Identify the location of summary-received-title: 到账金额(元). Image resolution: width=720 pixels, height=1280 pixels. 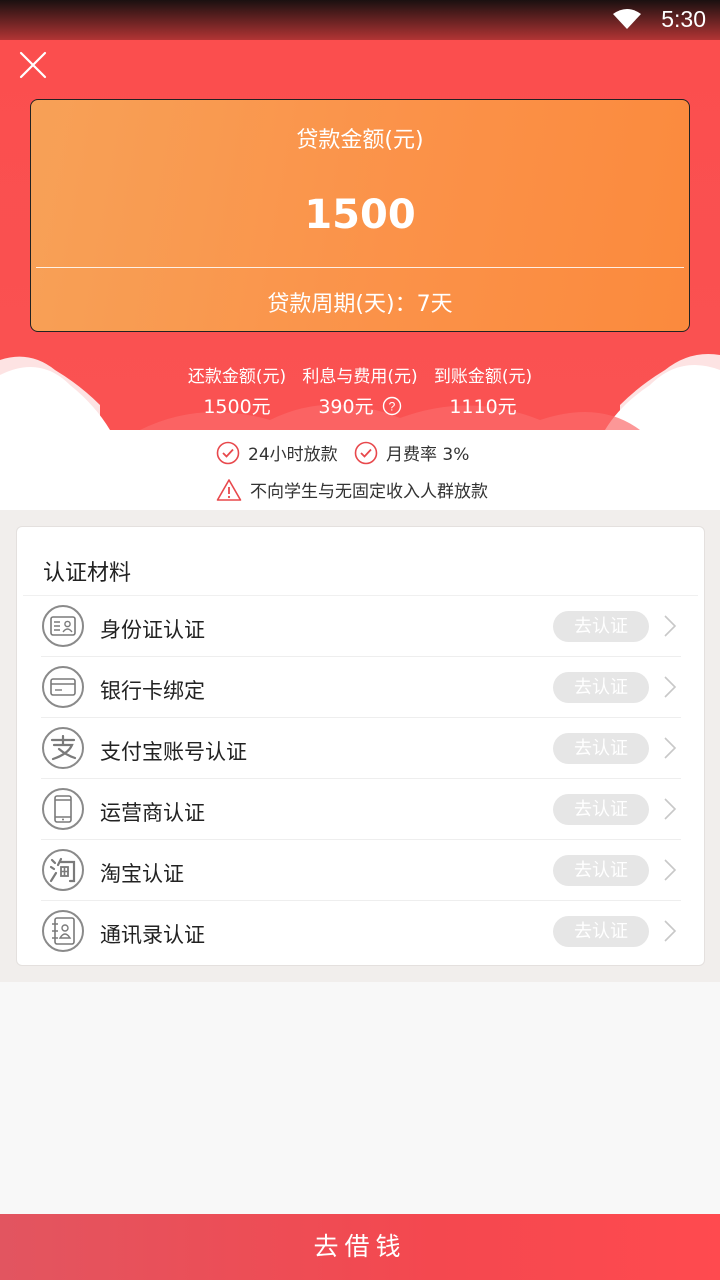
(483, 377).